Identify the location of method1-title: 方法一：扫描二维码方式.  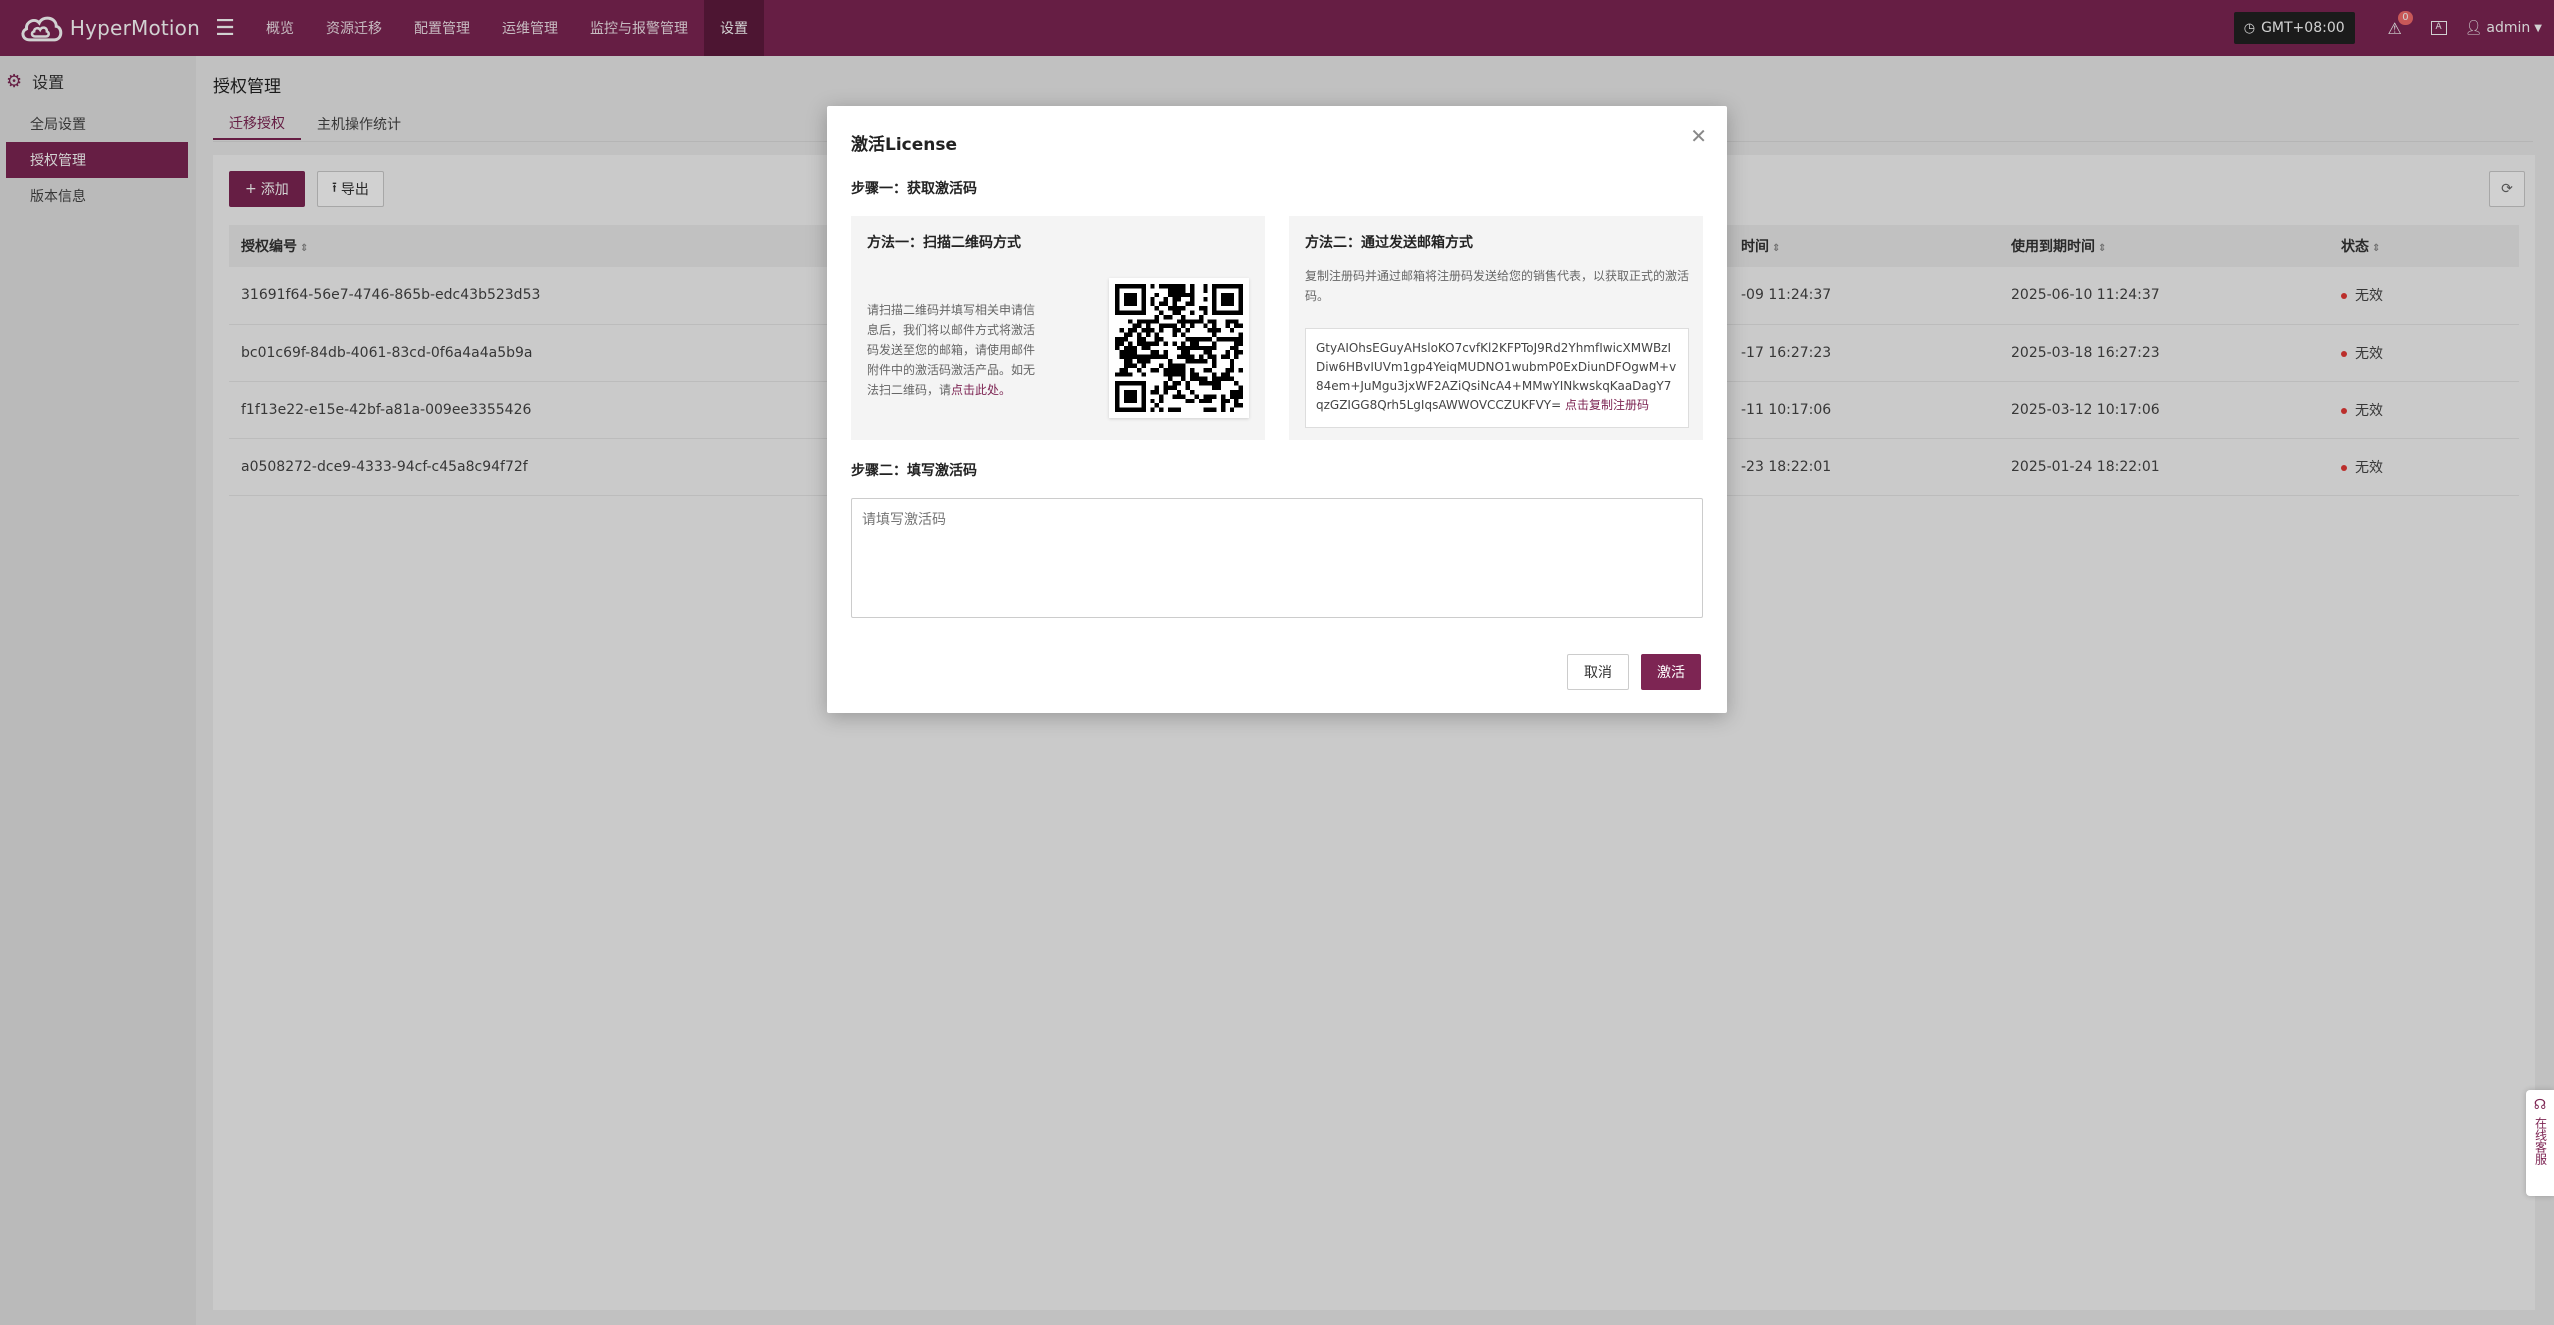
(944, 243).